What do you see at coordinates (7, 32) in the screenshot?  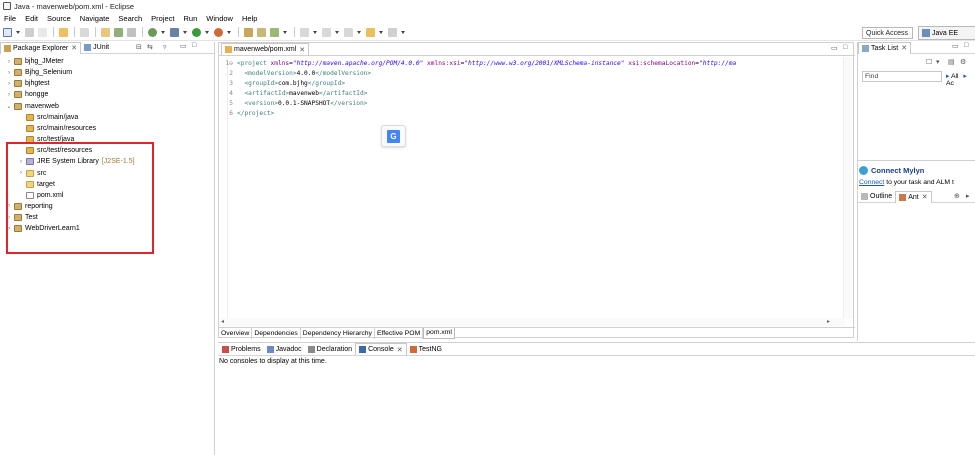 I see `new-icon` at bounding box center [7, 32].